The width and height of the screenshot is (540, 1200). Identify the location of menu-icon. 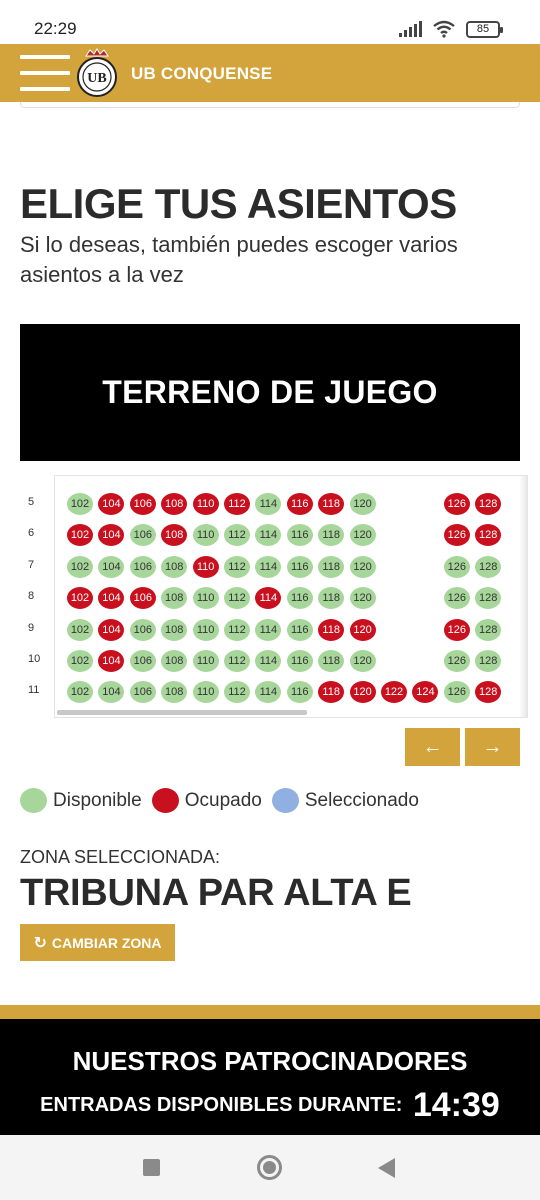
(45, 73).